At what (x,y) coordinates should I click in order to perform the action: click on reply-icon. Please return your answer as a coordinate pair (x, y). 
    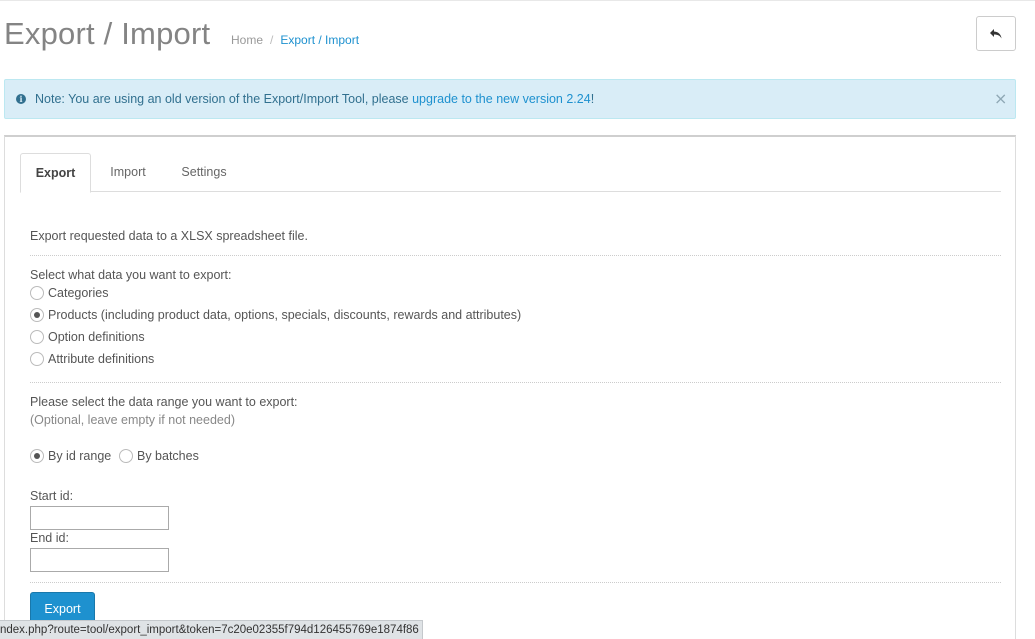
    Looking at the image, I should click on (996, 33).